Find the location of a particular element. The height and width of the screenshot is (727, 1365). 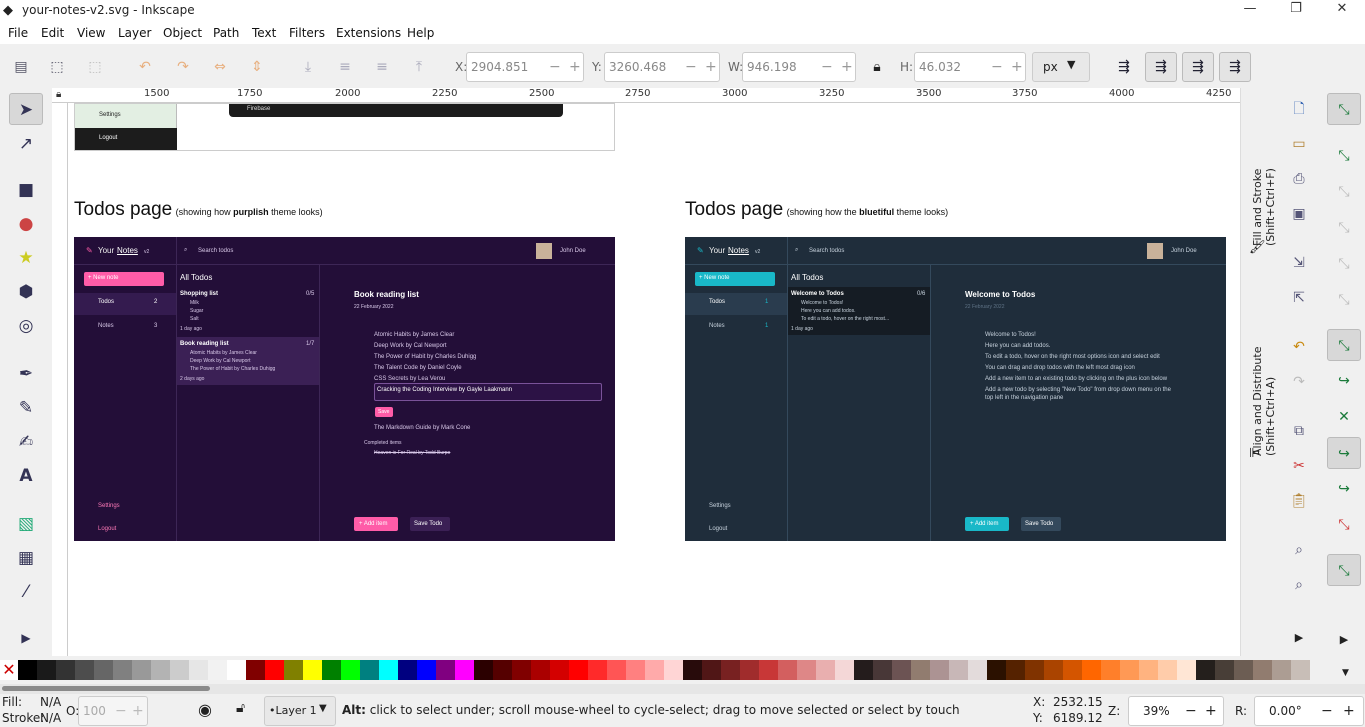

flip-vertical-icon: ⇕ is located at coordinates (257, 67).